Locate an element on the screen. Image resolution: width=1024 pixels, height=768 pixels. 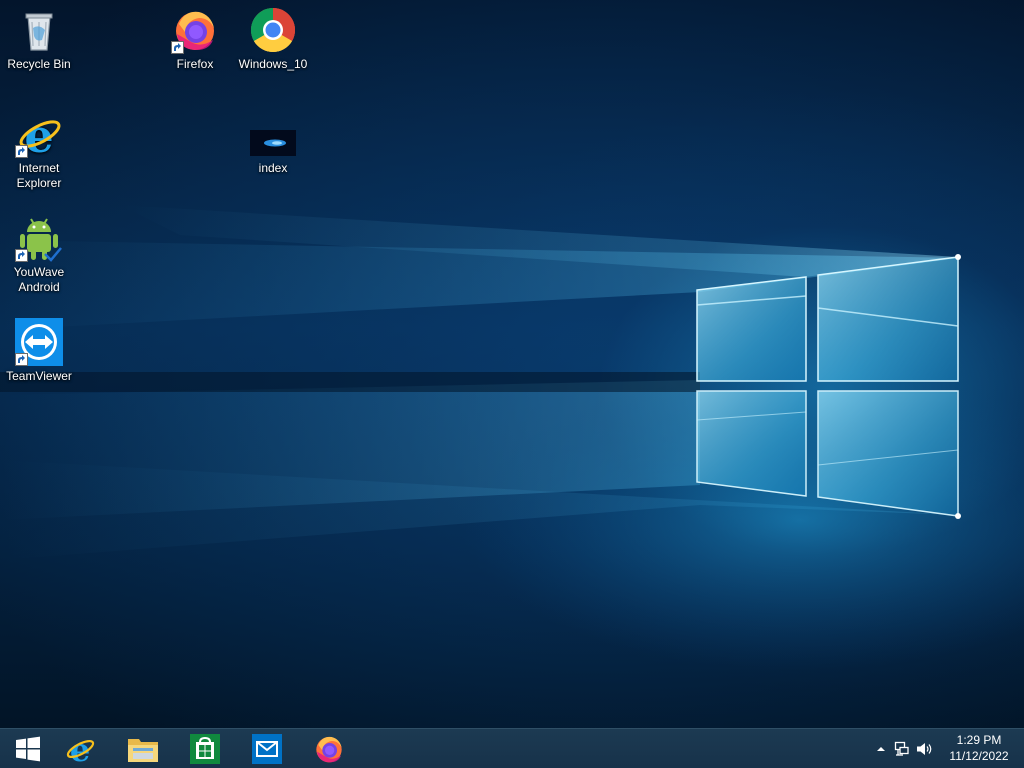
desktop-icon-windows-10: Windows_10 is located at coordinates (273, 39).